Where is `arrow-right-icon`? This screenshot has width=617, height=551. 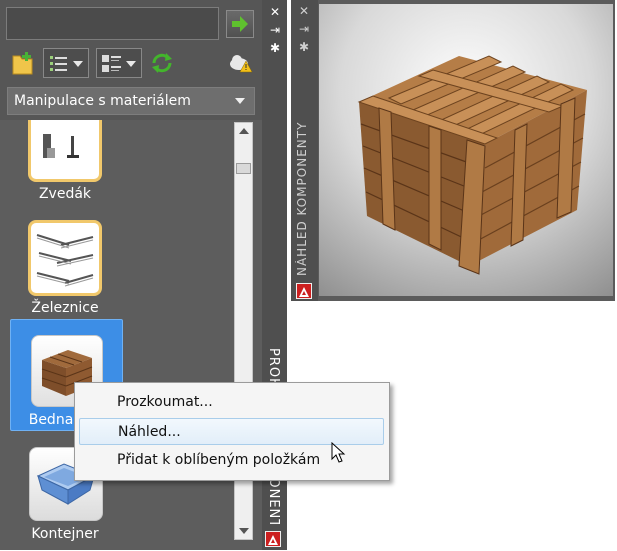 arrow-right-icon is located at coordinates (240, 24).